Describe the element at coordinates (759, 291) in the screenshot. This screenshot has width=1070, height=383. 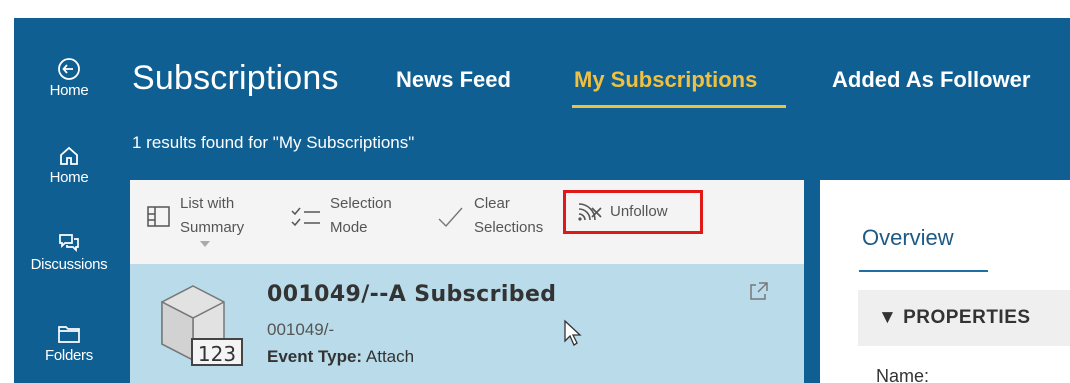
I see `external-link-icon` at that location.